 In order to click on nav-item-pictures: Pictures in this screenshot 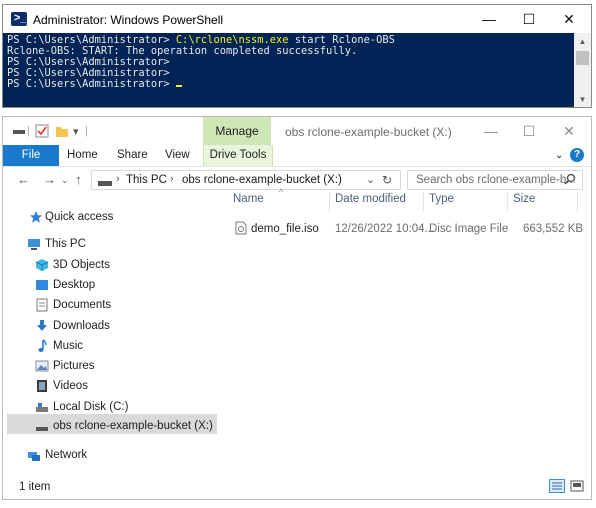, I will do `click(108, 366)`.